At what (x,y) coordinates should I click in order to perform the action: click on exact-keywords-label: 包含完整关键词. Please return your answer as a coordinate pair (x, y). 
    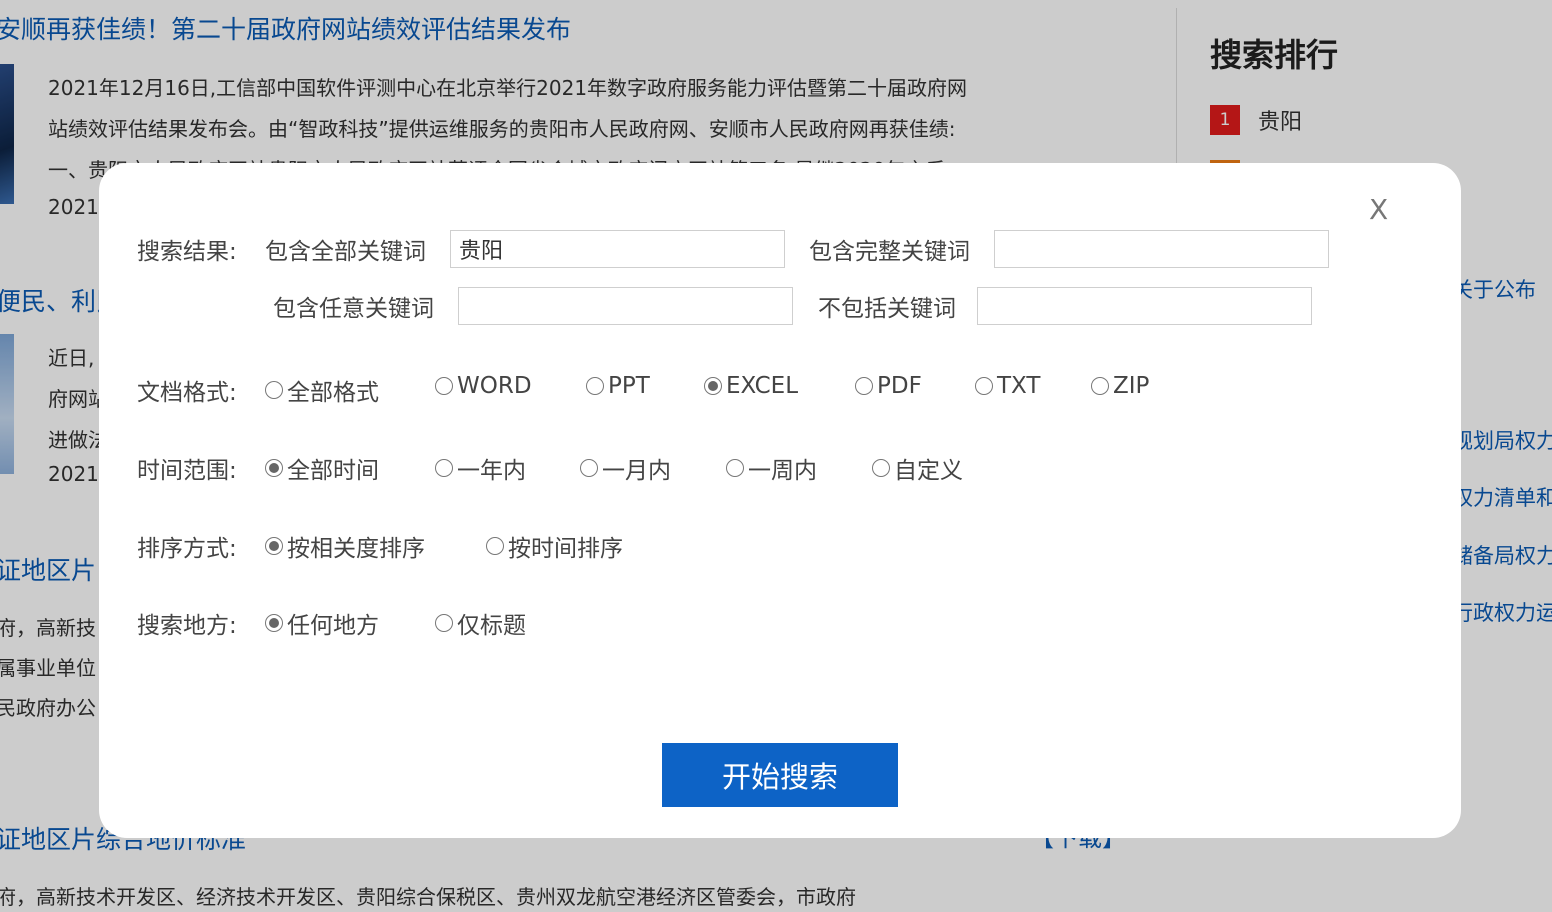
    Looking at the image, I should click on (889, 252).